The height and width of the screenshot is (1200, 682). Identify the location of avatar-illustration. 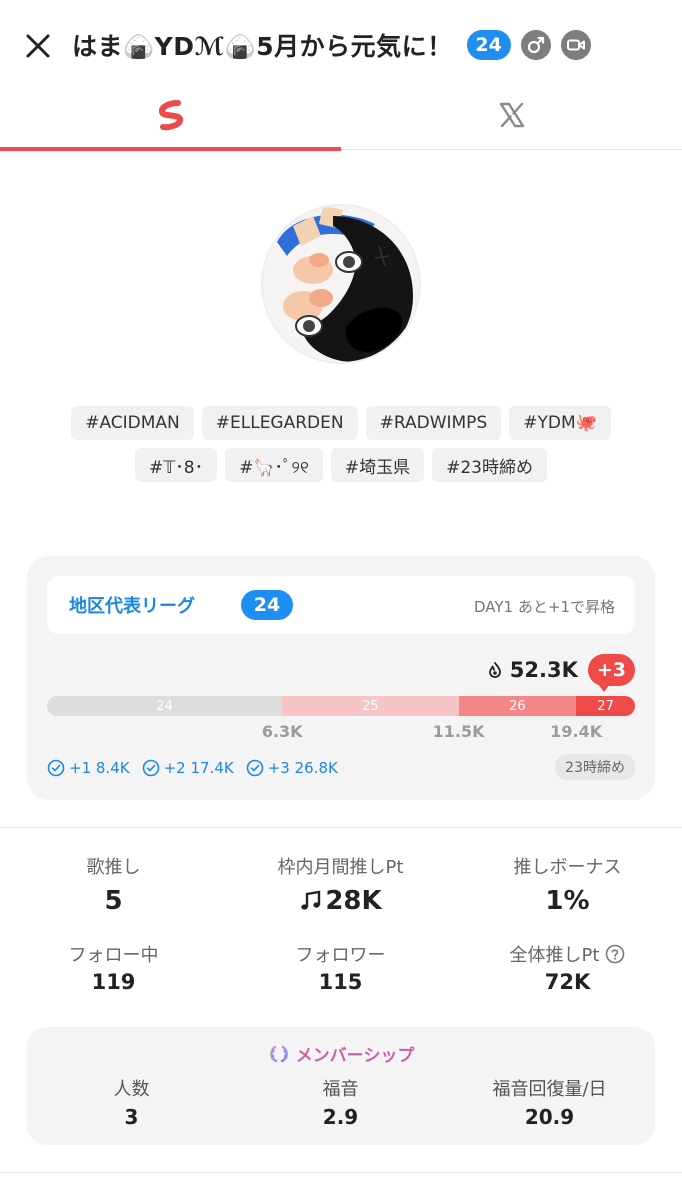
(341, 284).